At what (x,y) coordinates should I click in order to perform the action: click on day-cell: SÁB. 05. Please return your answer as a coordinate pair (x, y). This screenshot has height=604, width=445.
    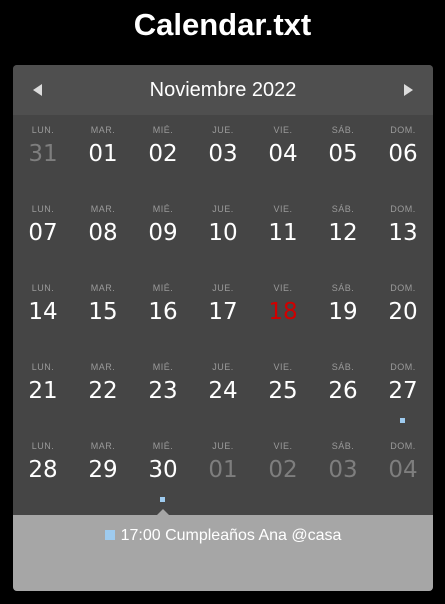
    Looking at the image, I should click on (343, 154).